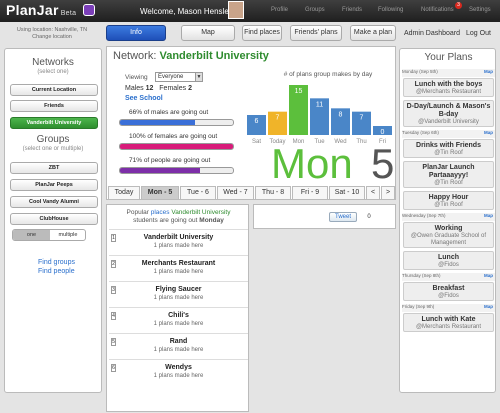 This screenshot has height=413, width=500. What do you see at coordinates (352, 10) in the screenshot?
I see `nav-friends: Friends` at bounding box center [352, 10].